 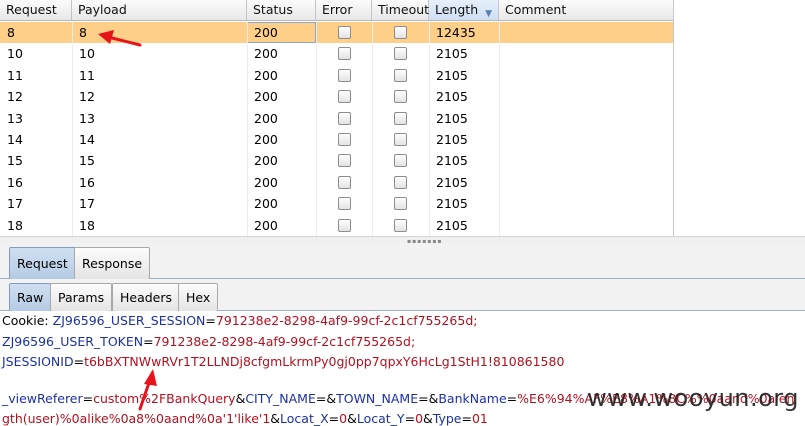 I want to click on table-row: 8 8 200 12435, so click(x=336, y=32).